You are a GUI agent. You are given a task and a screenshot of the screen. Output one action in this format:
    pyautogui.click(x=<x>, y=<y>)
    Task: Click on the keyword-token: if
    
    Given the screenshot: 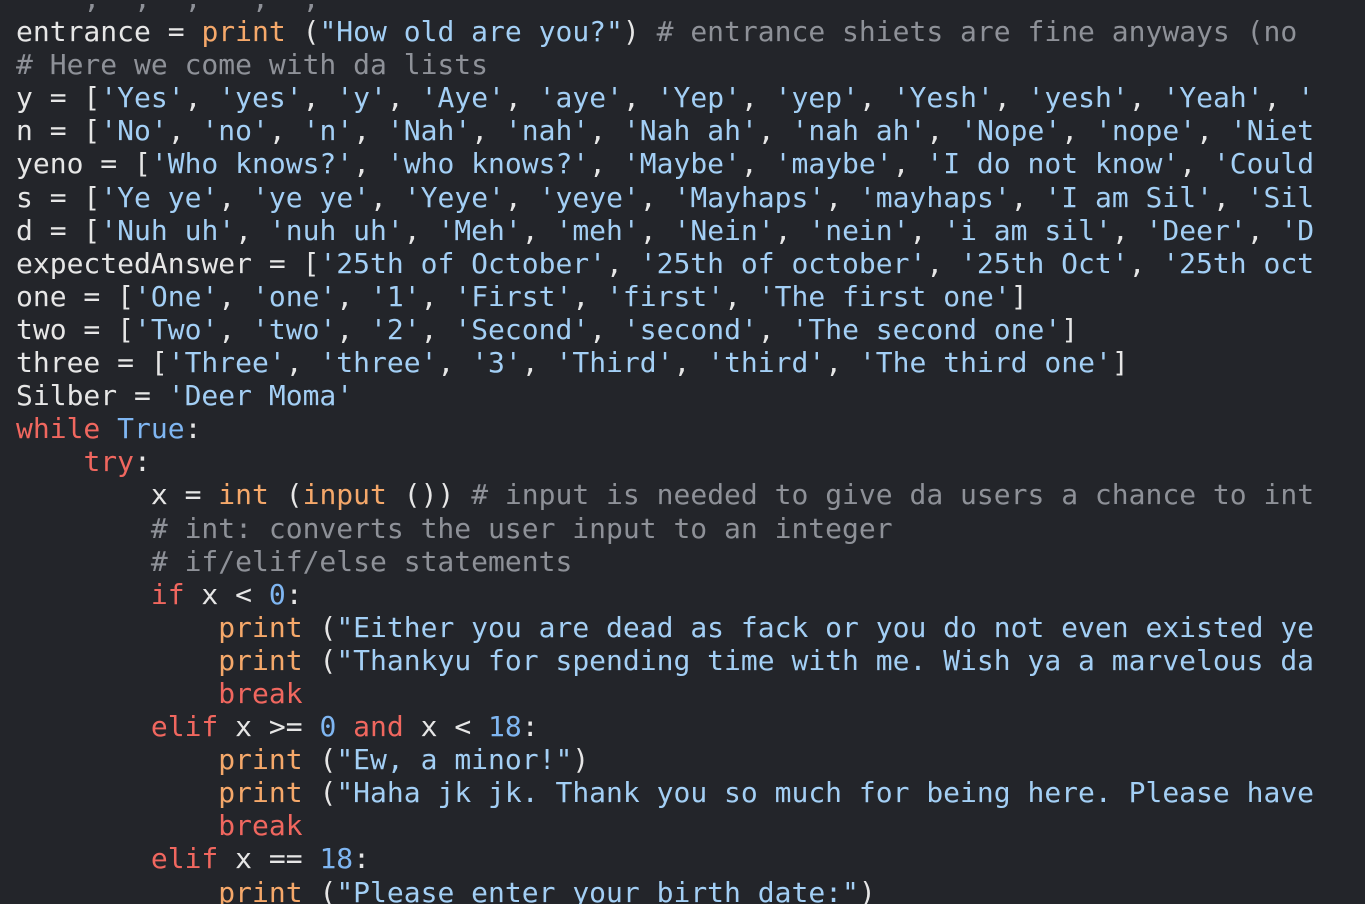 What is the action you would take?
    pyautogui.click(x=167, y=594)
    